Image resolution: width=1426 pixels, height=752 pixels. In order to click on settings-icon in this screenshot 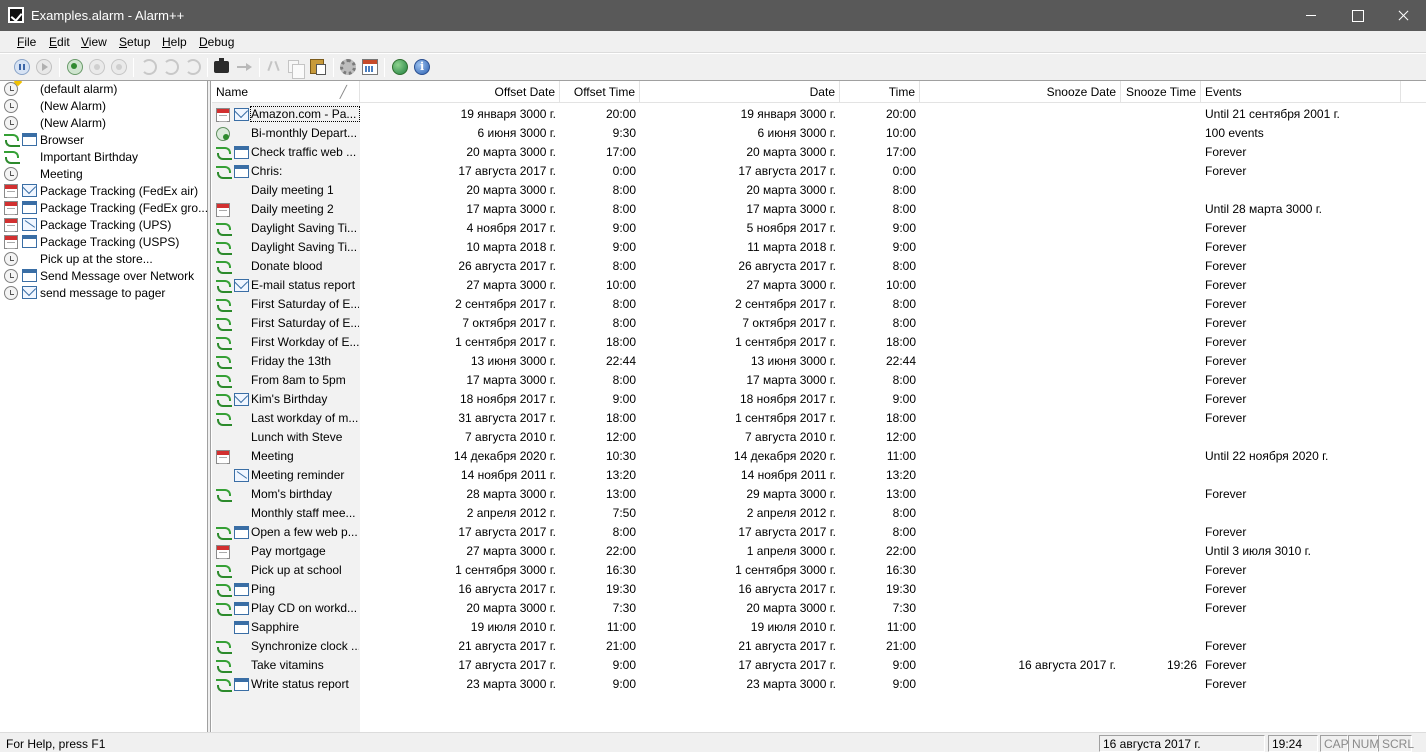, I will do `click(348, 67)`.